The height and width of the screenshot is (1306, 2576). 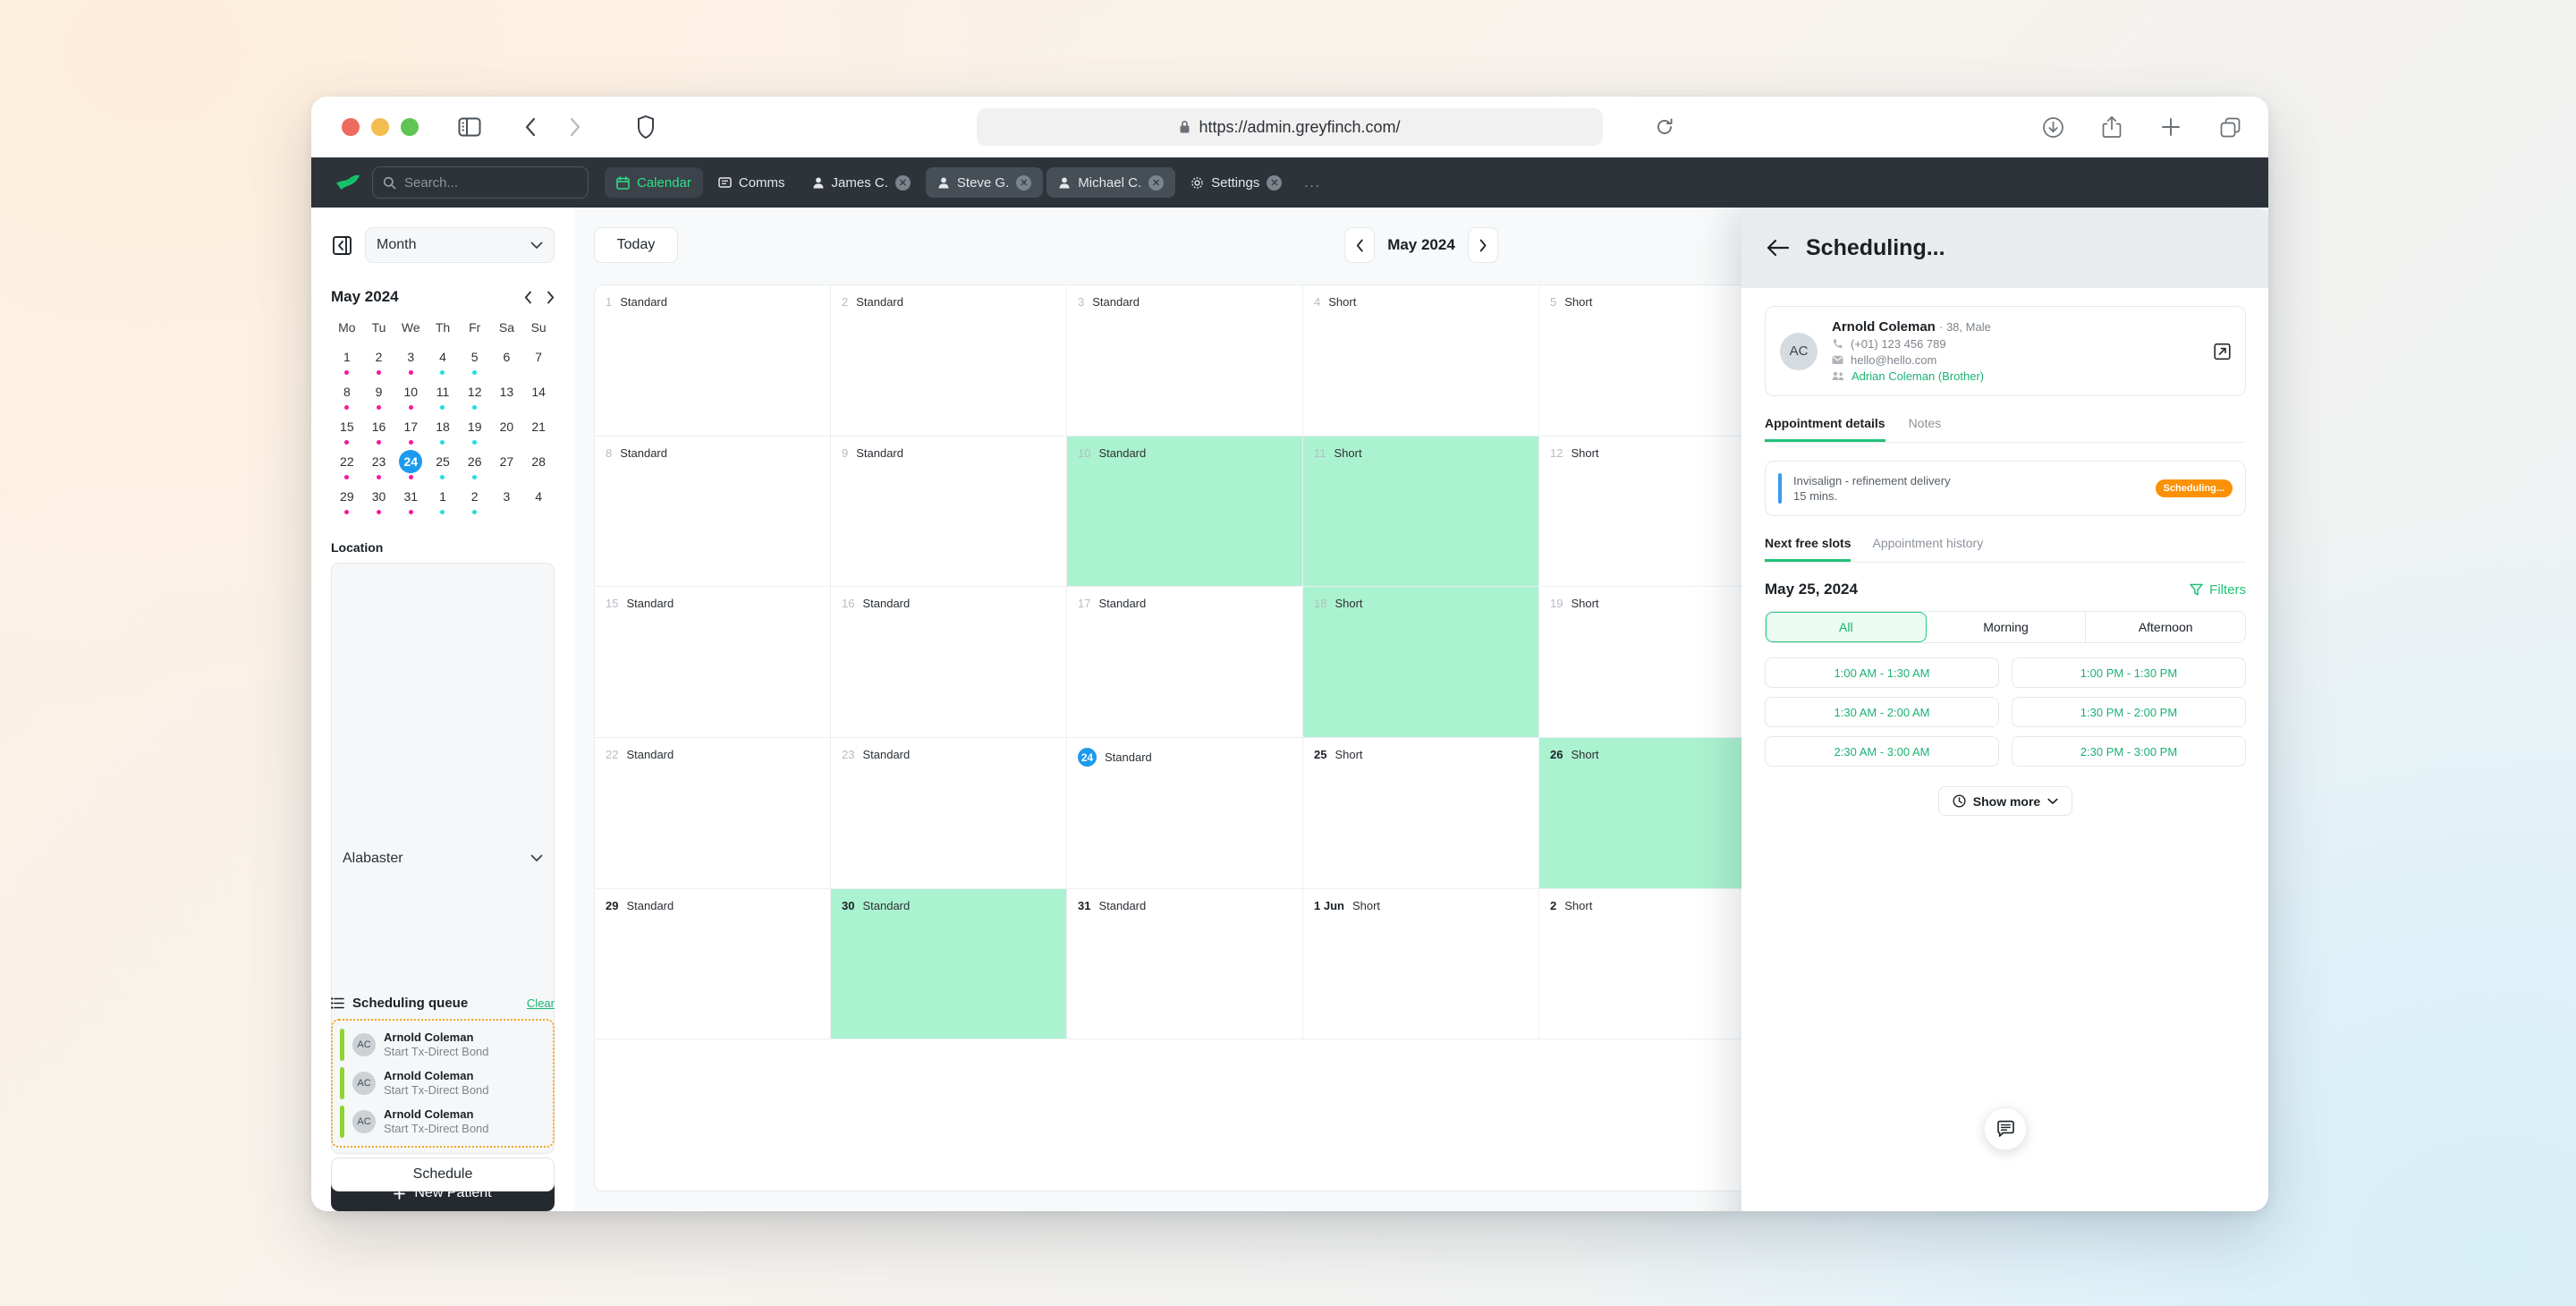 I want to click on calendar-day-cell: 29 Standard, so click(x=713, y=964).